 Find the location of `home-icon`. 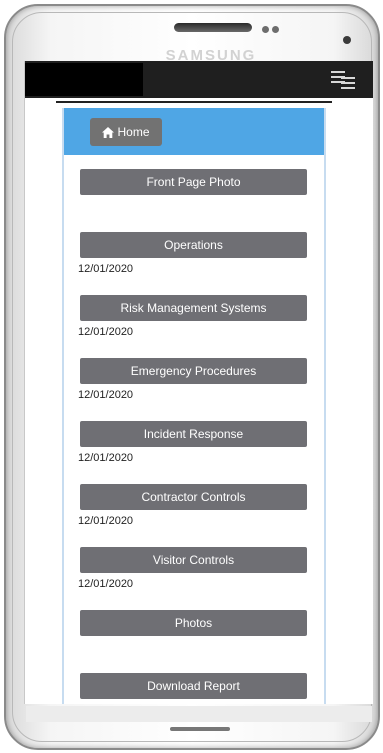

home-icon is located at coordinates (108, 132).